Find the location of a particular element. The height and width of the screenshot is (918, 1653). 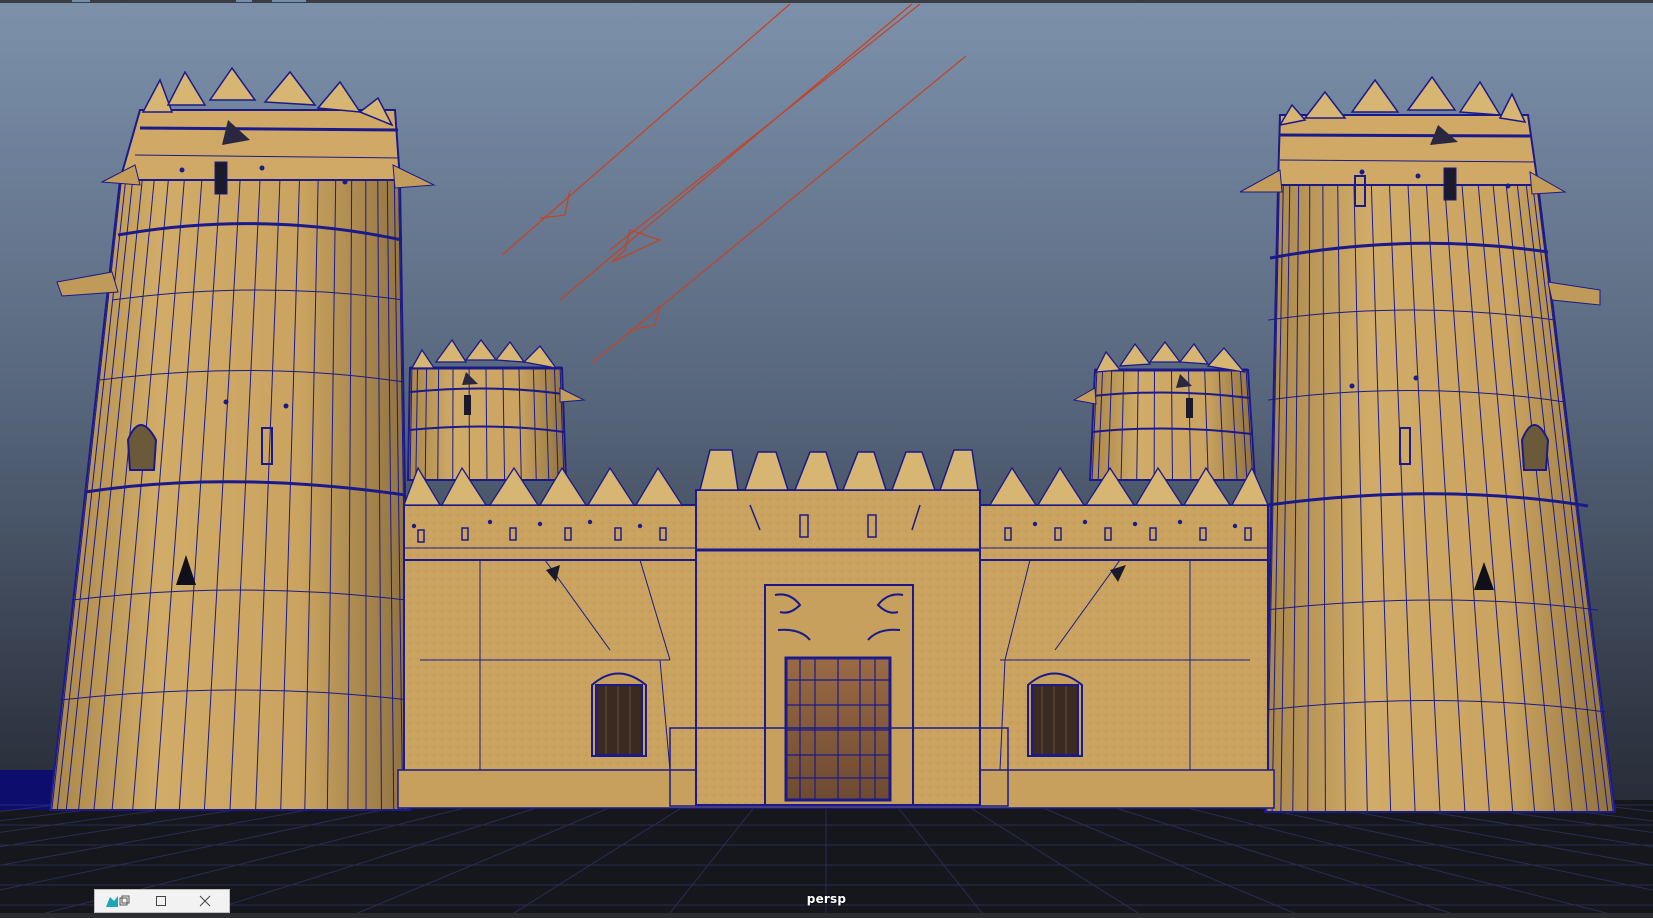

right-window is located at coordinates (1055, 714).